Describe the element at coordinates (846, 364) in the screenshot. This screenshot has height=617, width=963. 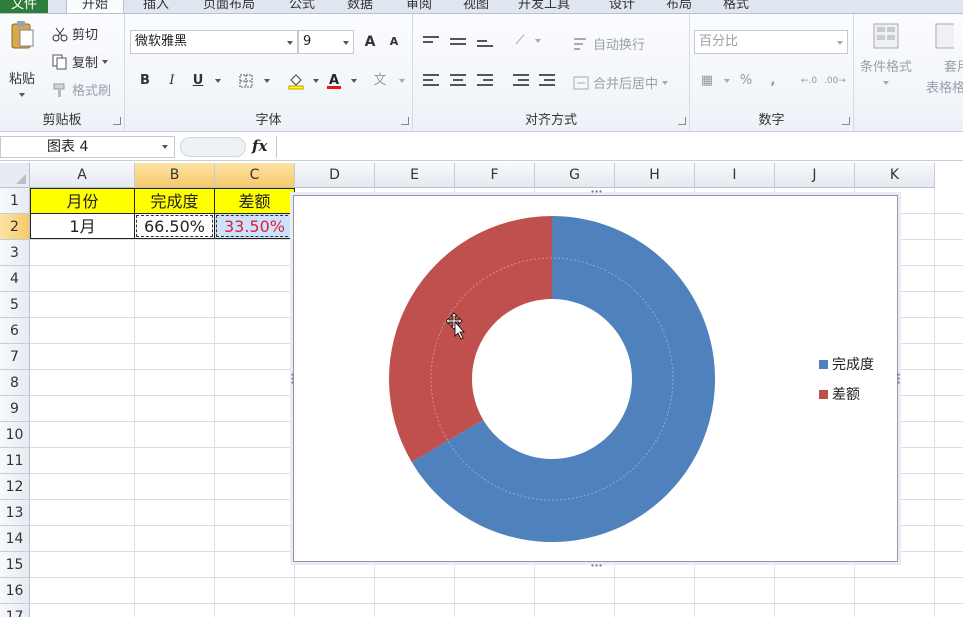
I see `legend-item-completion: 完成度` at that location.